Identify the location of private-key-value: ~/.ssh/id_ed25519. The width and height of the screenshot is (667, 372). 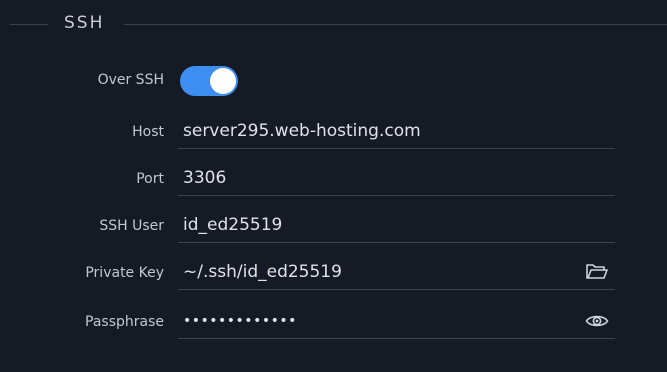
(262, 272).